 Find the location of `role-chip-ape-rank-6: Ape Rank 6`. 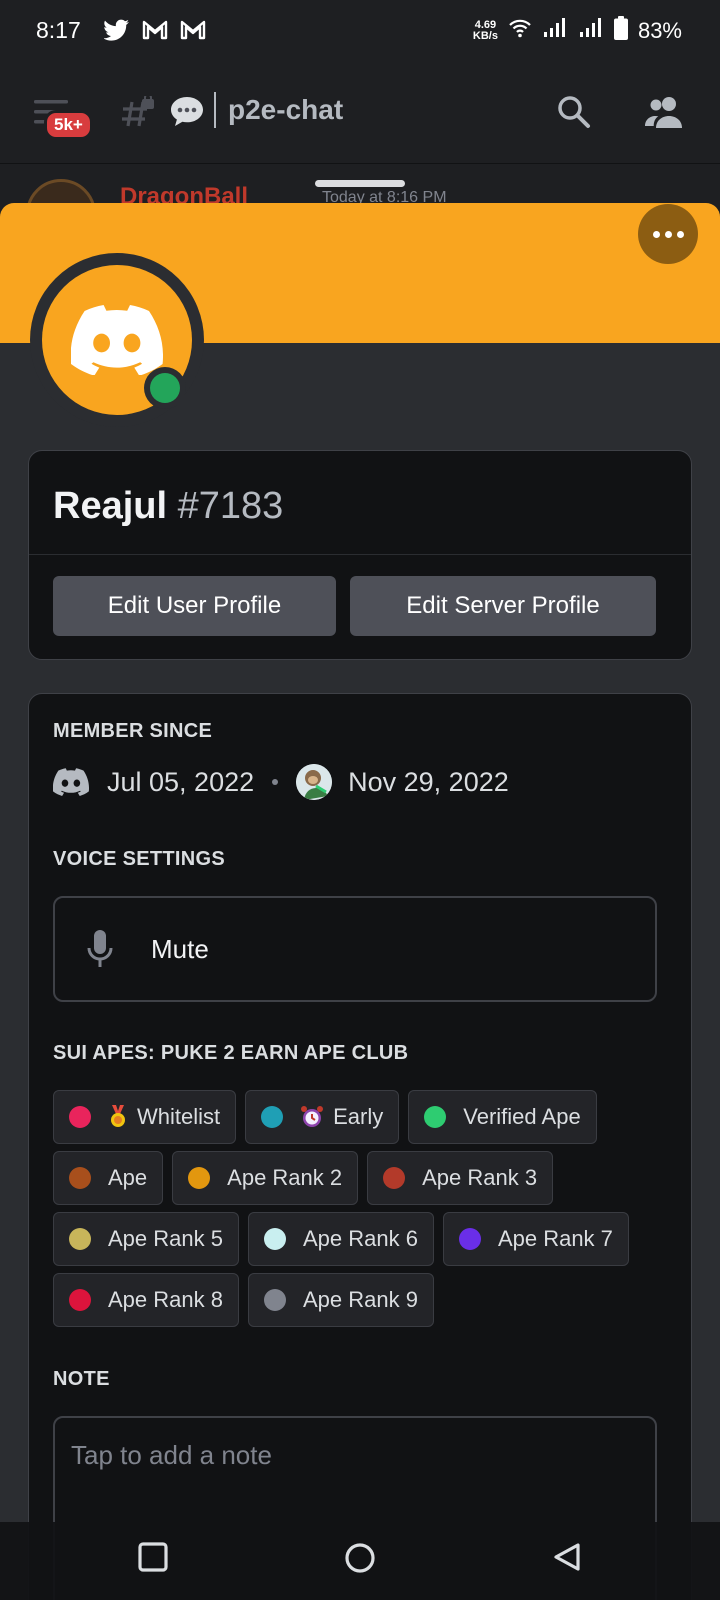

role-chip-ape-rank-6: Ape Rank 6 is located at coordinates (340, 1239).